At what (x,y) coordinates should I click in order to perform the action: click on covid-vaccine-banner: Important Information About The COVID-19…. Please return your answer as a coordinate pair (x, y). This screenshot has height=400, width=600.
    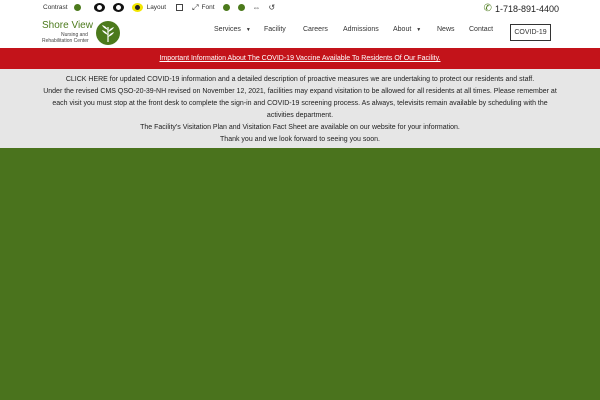
    Looking at the image, I should click on (300, 58).